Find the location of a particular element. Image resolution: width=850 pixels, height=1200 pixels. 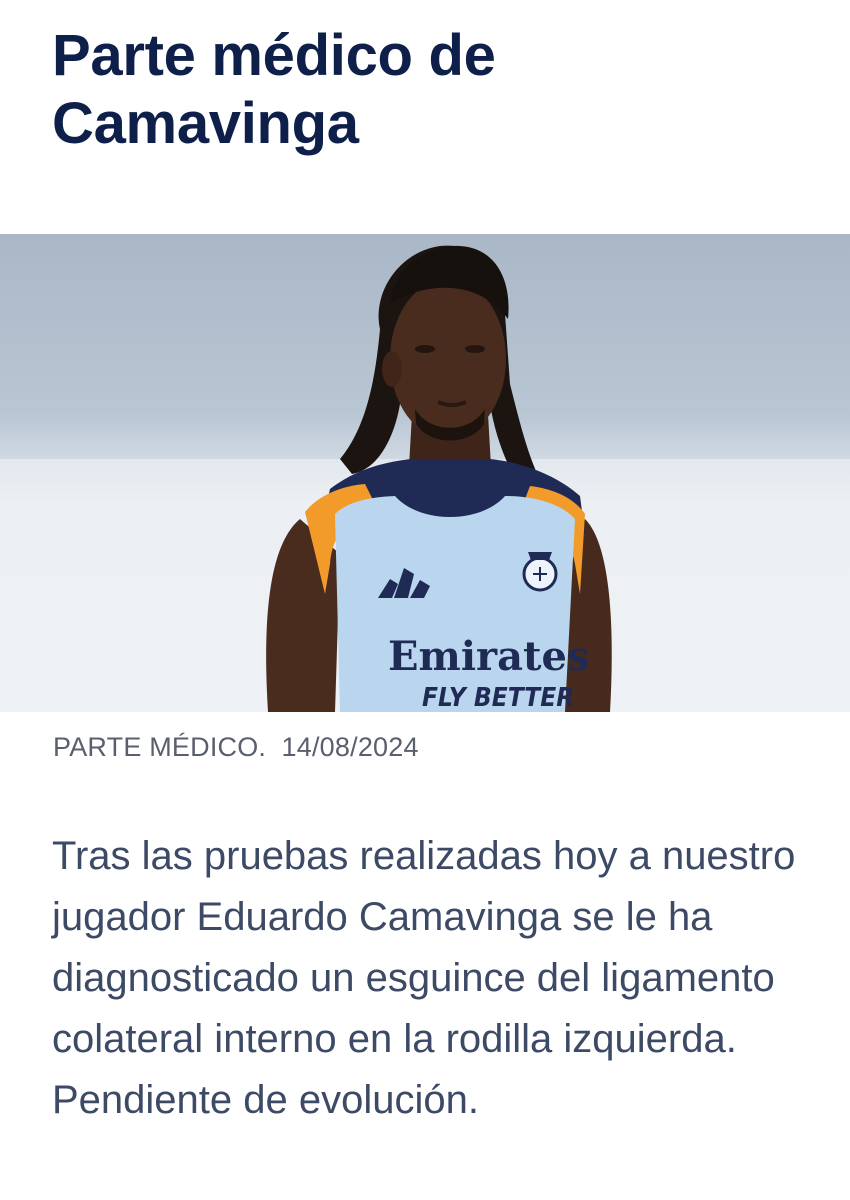

article-meta: PARTE MÉDICO. 14/08/2024 is located at coordinates (236, 747).